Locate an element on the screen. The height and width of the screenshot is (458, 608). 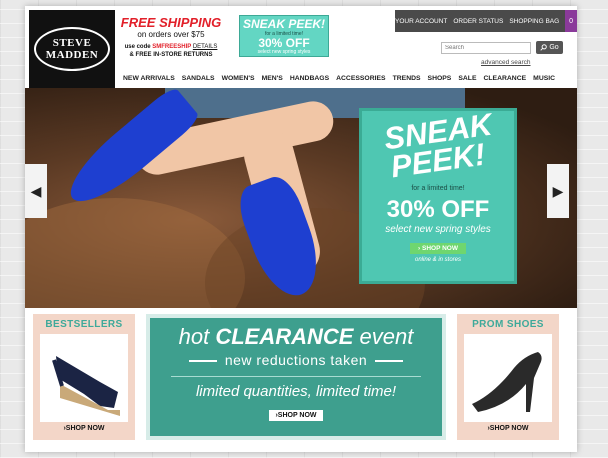
caret-left-icon: ◀ is located at coordinates (36, 190).